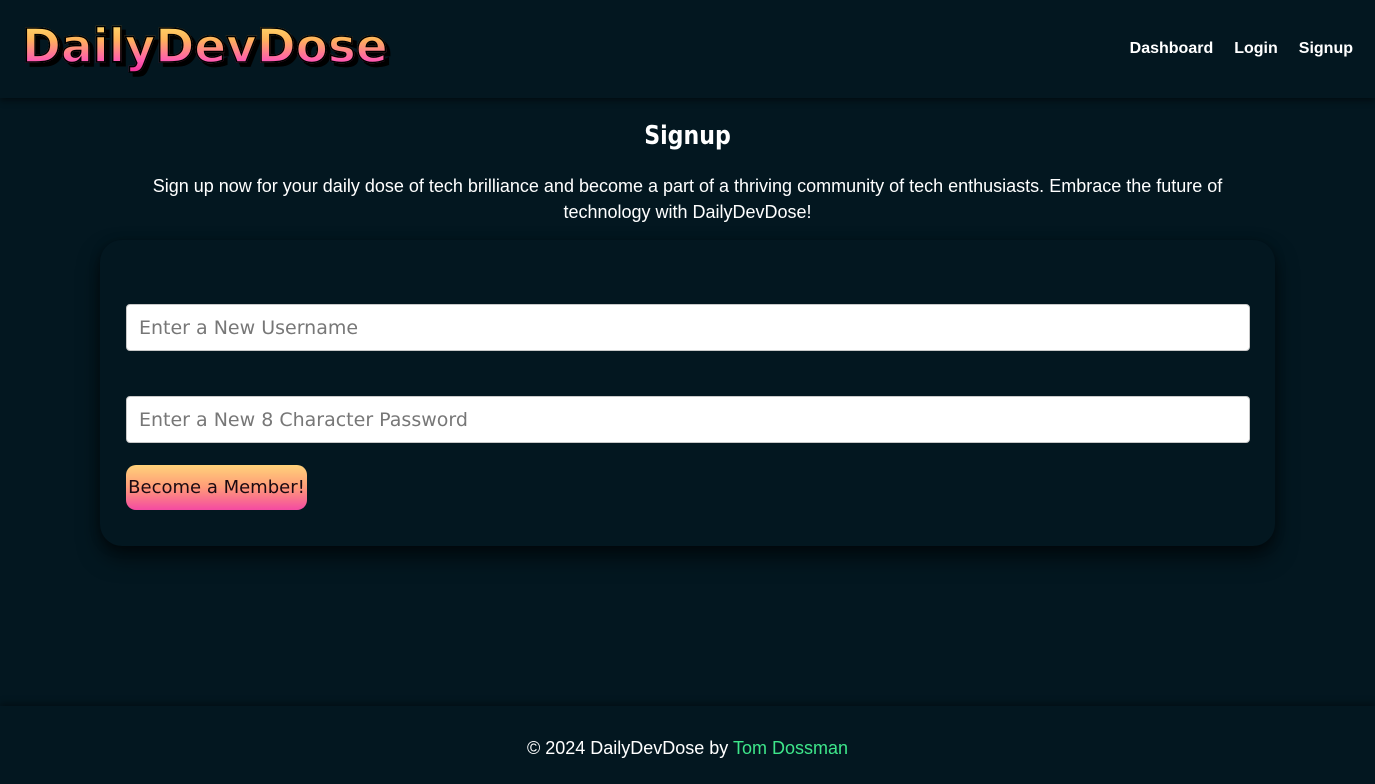 Image resolution: width=1375 pixels, height=784 pixels. I want to click on footer-author-link: Tom Dossman, so click(790, 748).